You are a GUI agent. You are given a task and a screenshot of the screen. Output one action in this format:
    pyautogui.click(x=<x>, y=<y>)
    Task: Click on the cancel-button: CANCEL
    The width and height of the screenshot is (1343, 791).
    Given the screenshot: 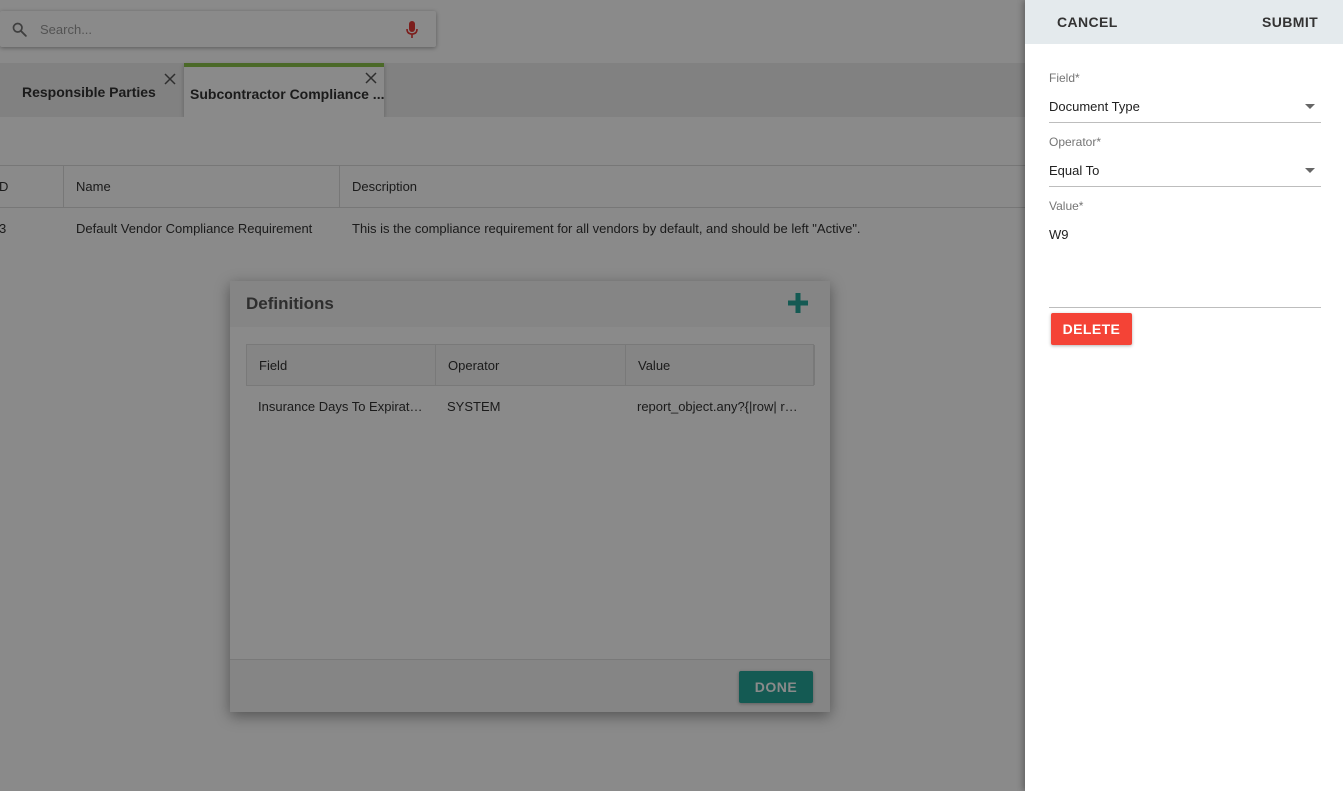 What is the action you would take?
    pyautogui.click(x=1087, y=22)
    